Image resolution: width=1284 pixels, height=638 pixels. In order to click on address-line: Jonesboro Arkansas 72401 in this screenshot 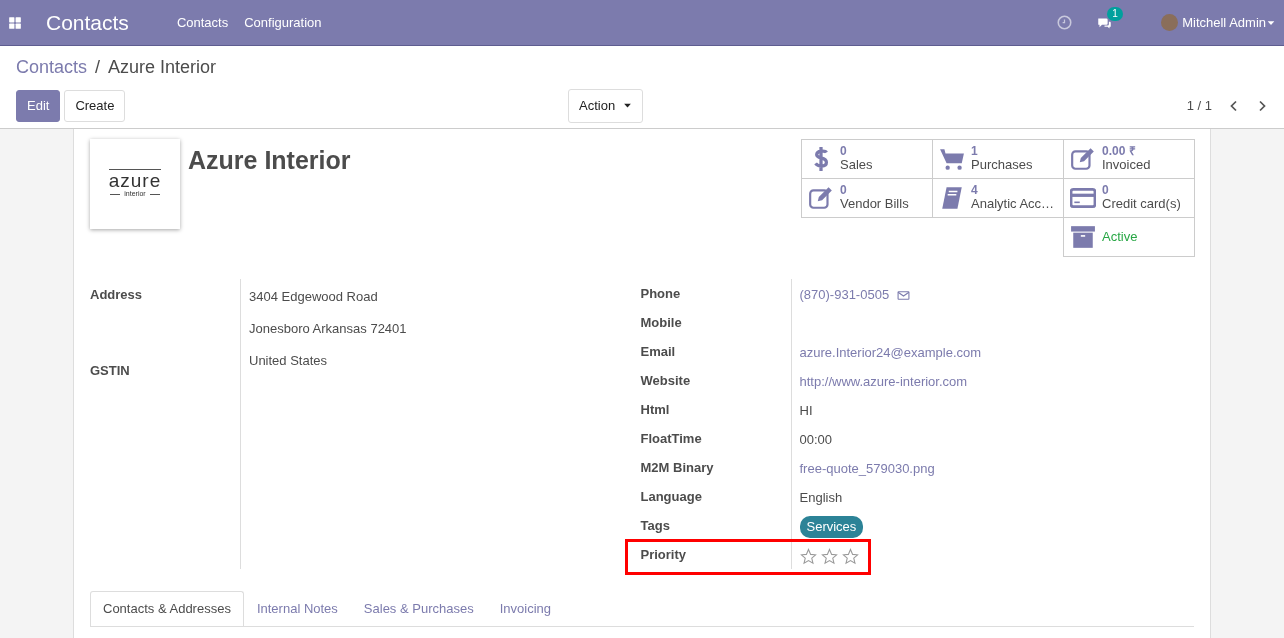, I will do `click(328, 329)`.